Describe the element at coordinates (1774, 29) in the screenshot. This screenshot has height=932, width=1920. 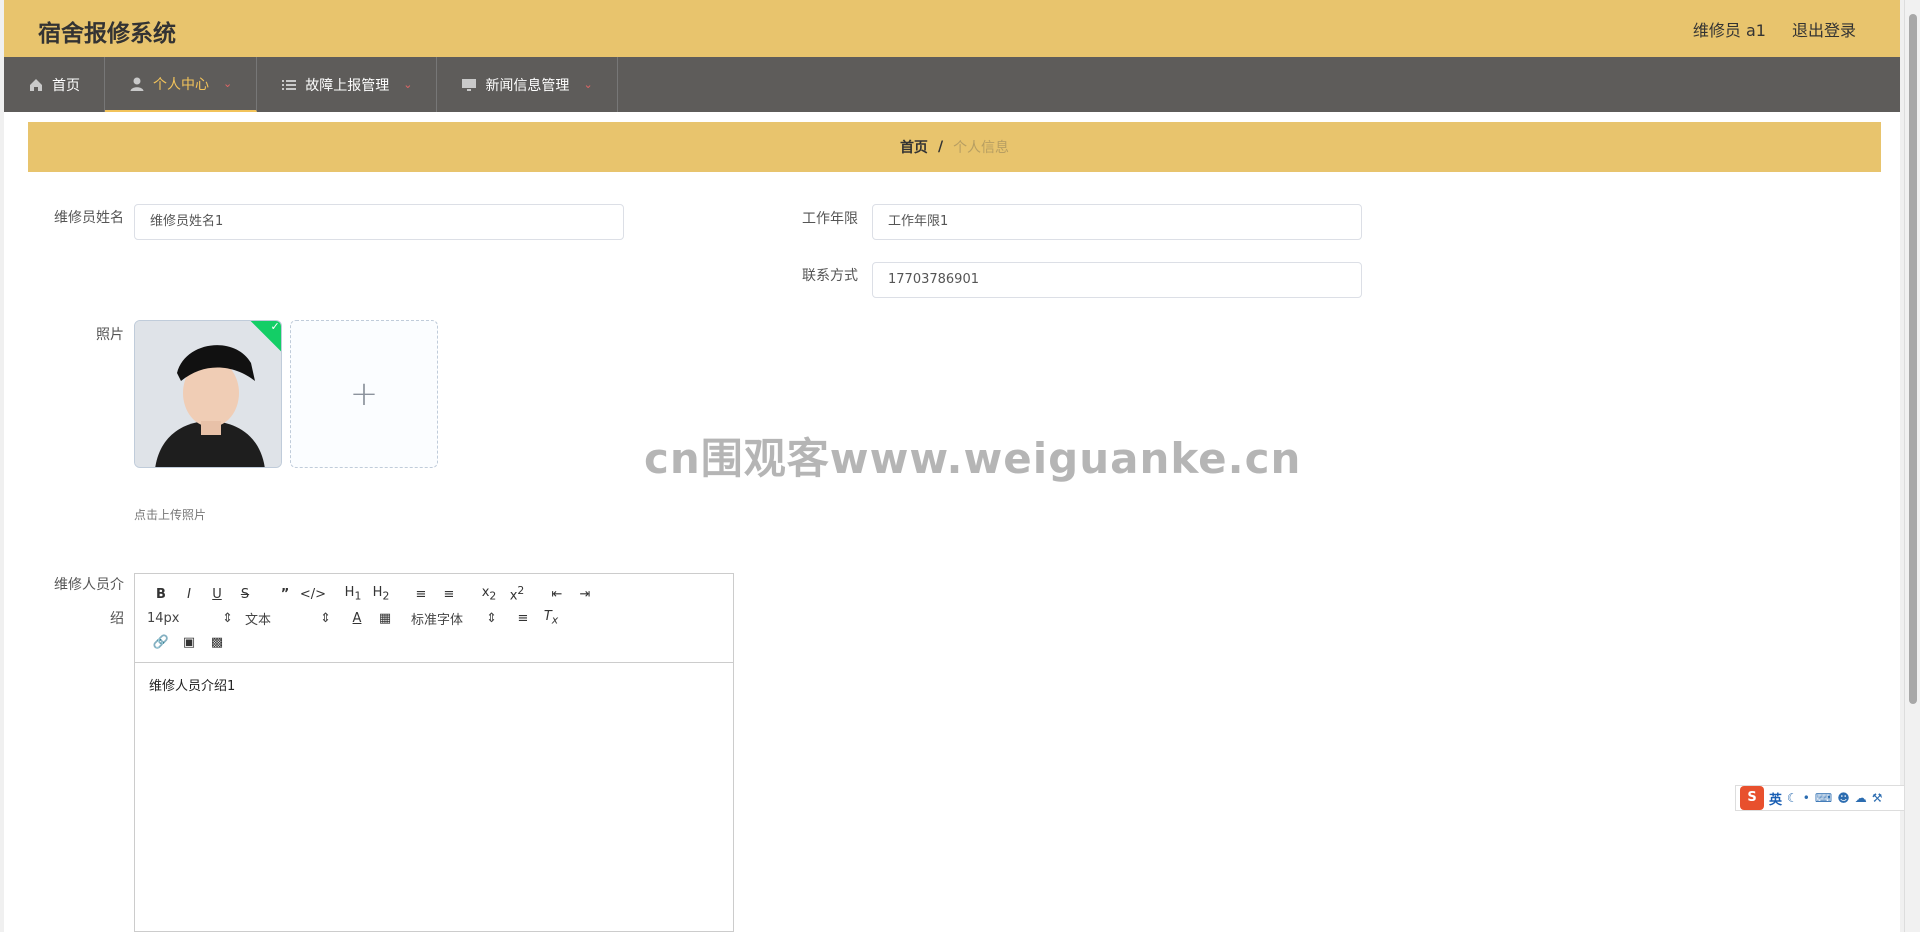
I see `user-area: 维修员 a1 退出登录` at that location.